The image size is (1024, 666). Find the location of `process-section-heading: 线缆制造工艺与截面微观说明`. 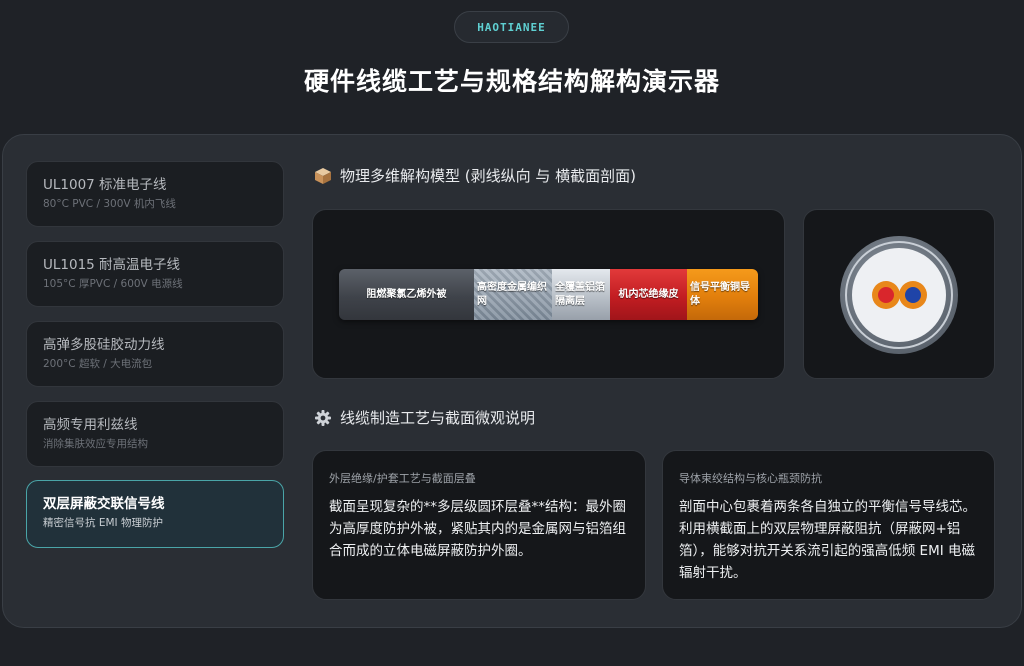

process-section-heading: 线缆制造工艺与截面微观说明 is located at coordinates (424, 417).